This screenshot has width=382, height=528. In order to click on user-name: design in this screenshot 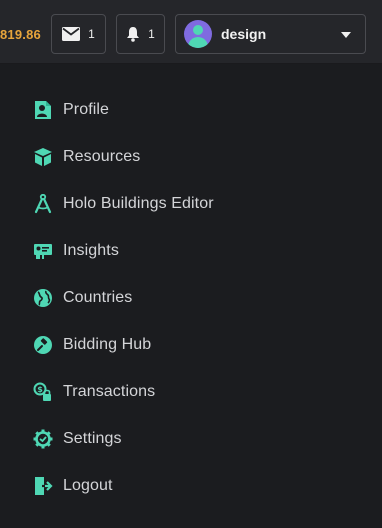, I will do `click(244, 34)`.